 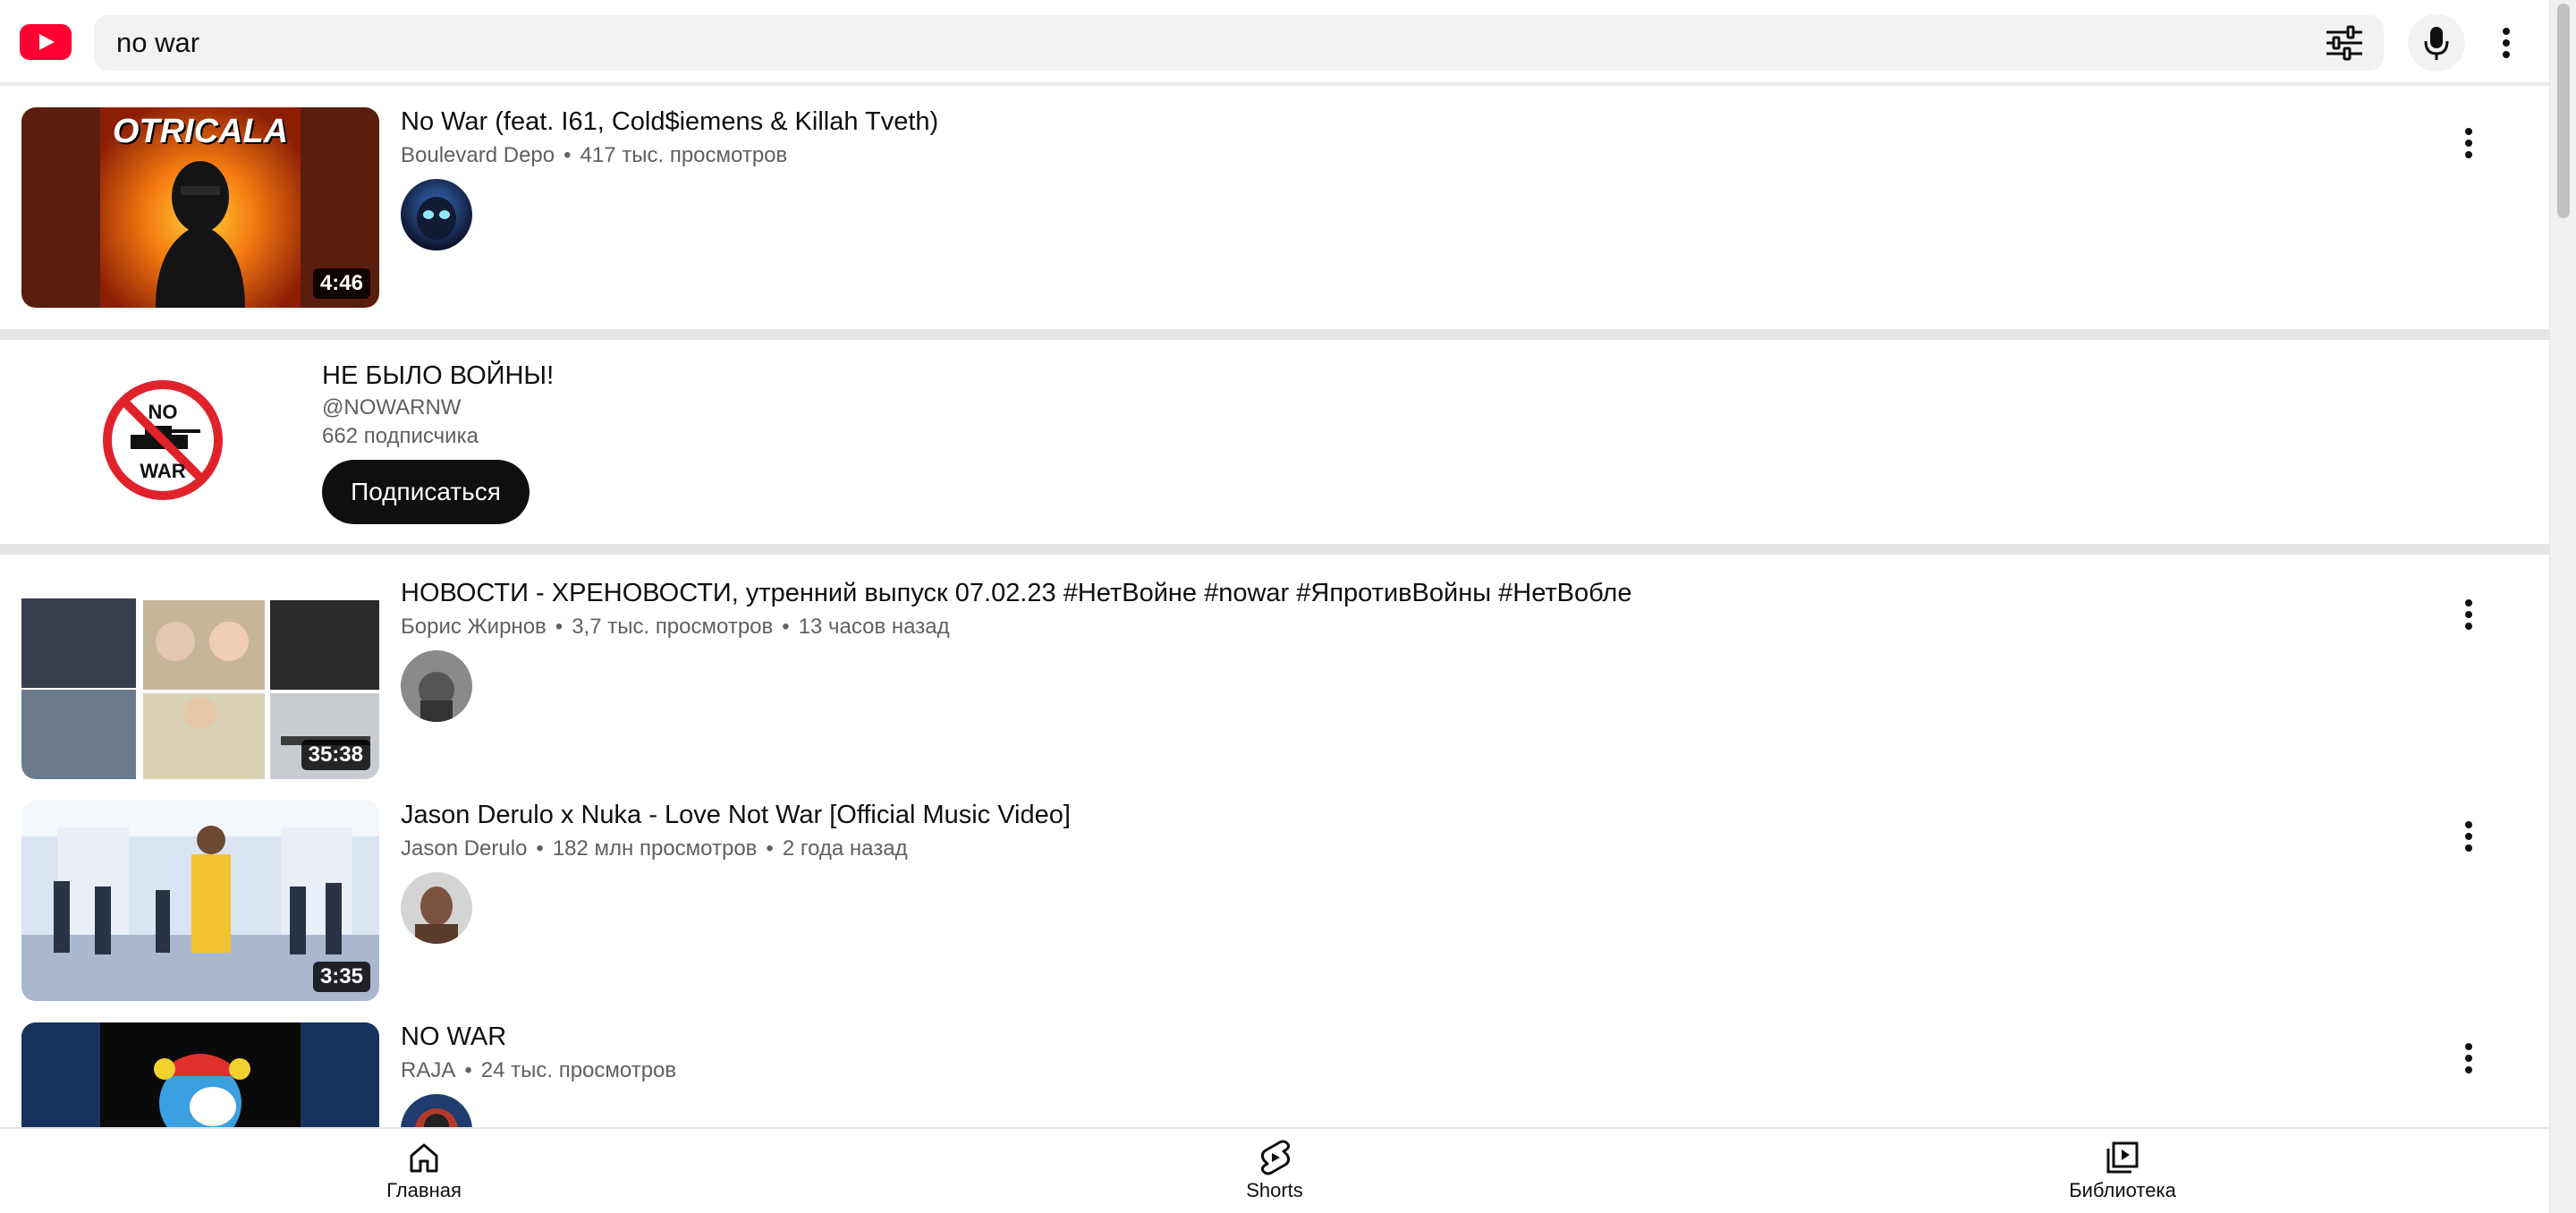 I want to click on nav-home-label: Главная, so click(x=424, y=1190).